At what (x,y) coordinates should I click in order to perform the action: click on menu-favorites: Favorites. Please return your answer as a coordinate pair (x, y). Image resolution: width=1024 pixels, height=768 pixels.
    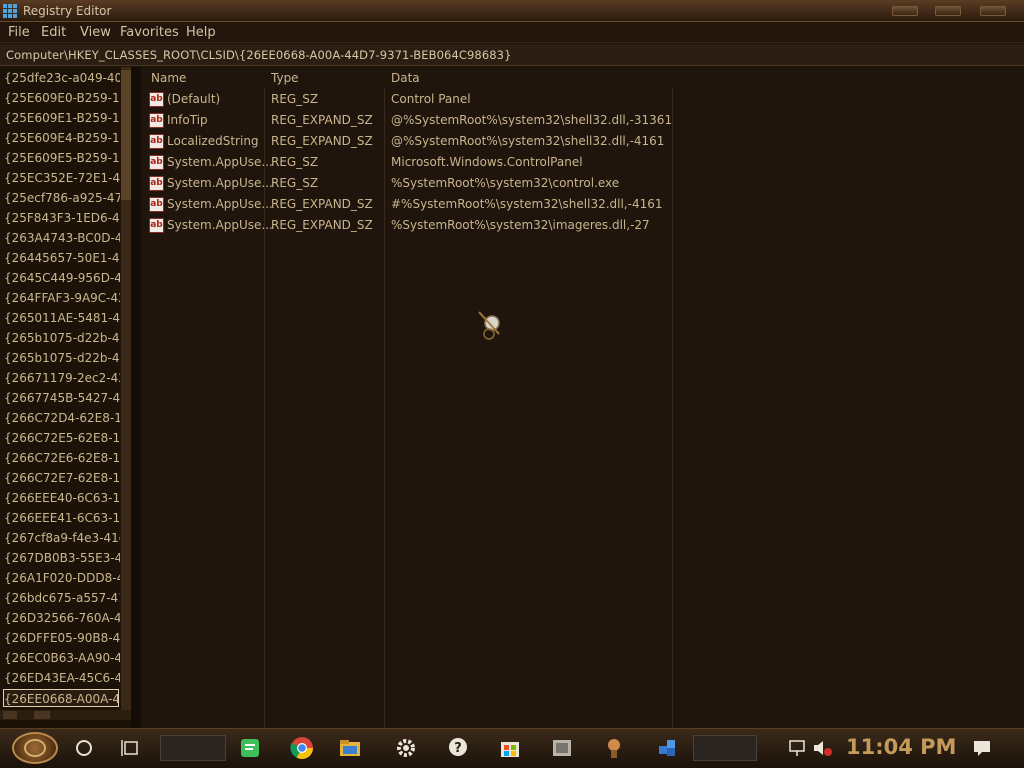
    Looking at the image, I should click on (149, 32).